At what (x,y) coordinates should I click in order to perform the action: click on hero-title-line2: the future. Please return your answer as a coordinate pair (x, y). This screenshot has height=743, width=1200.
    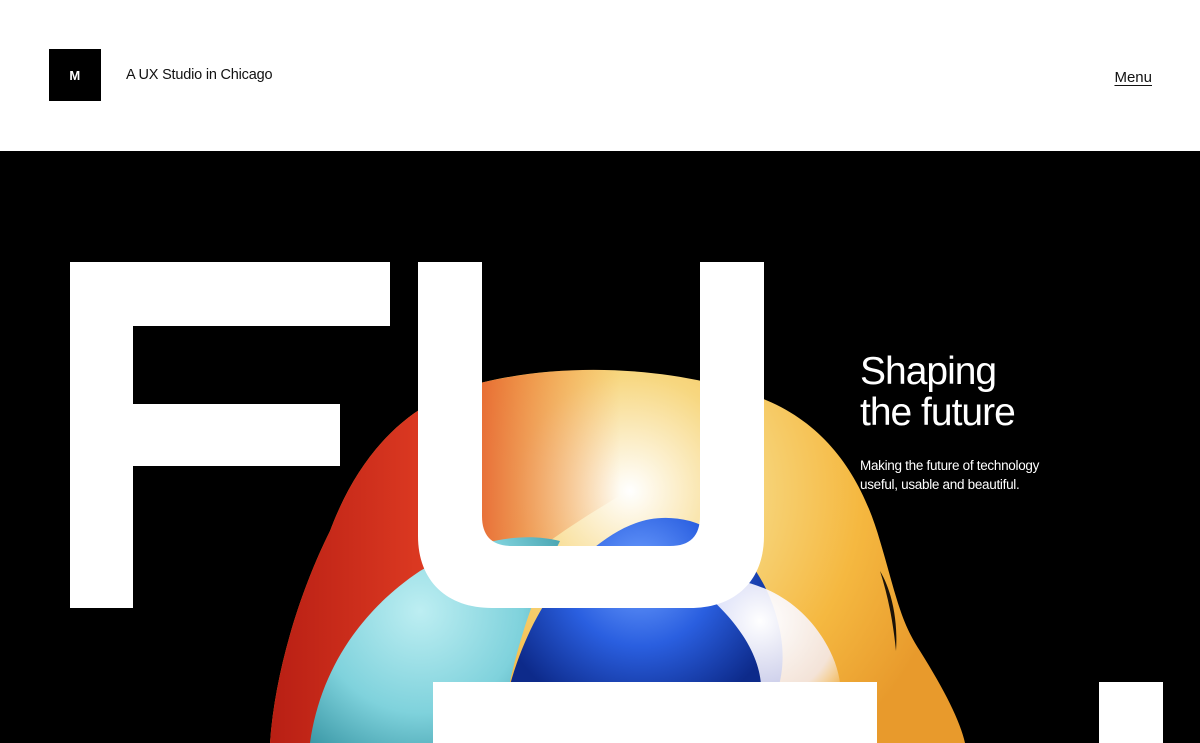
    Looking at the image, I should click on (938, 412).